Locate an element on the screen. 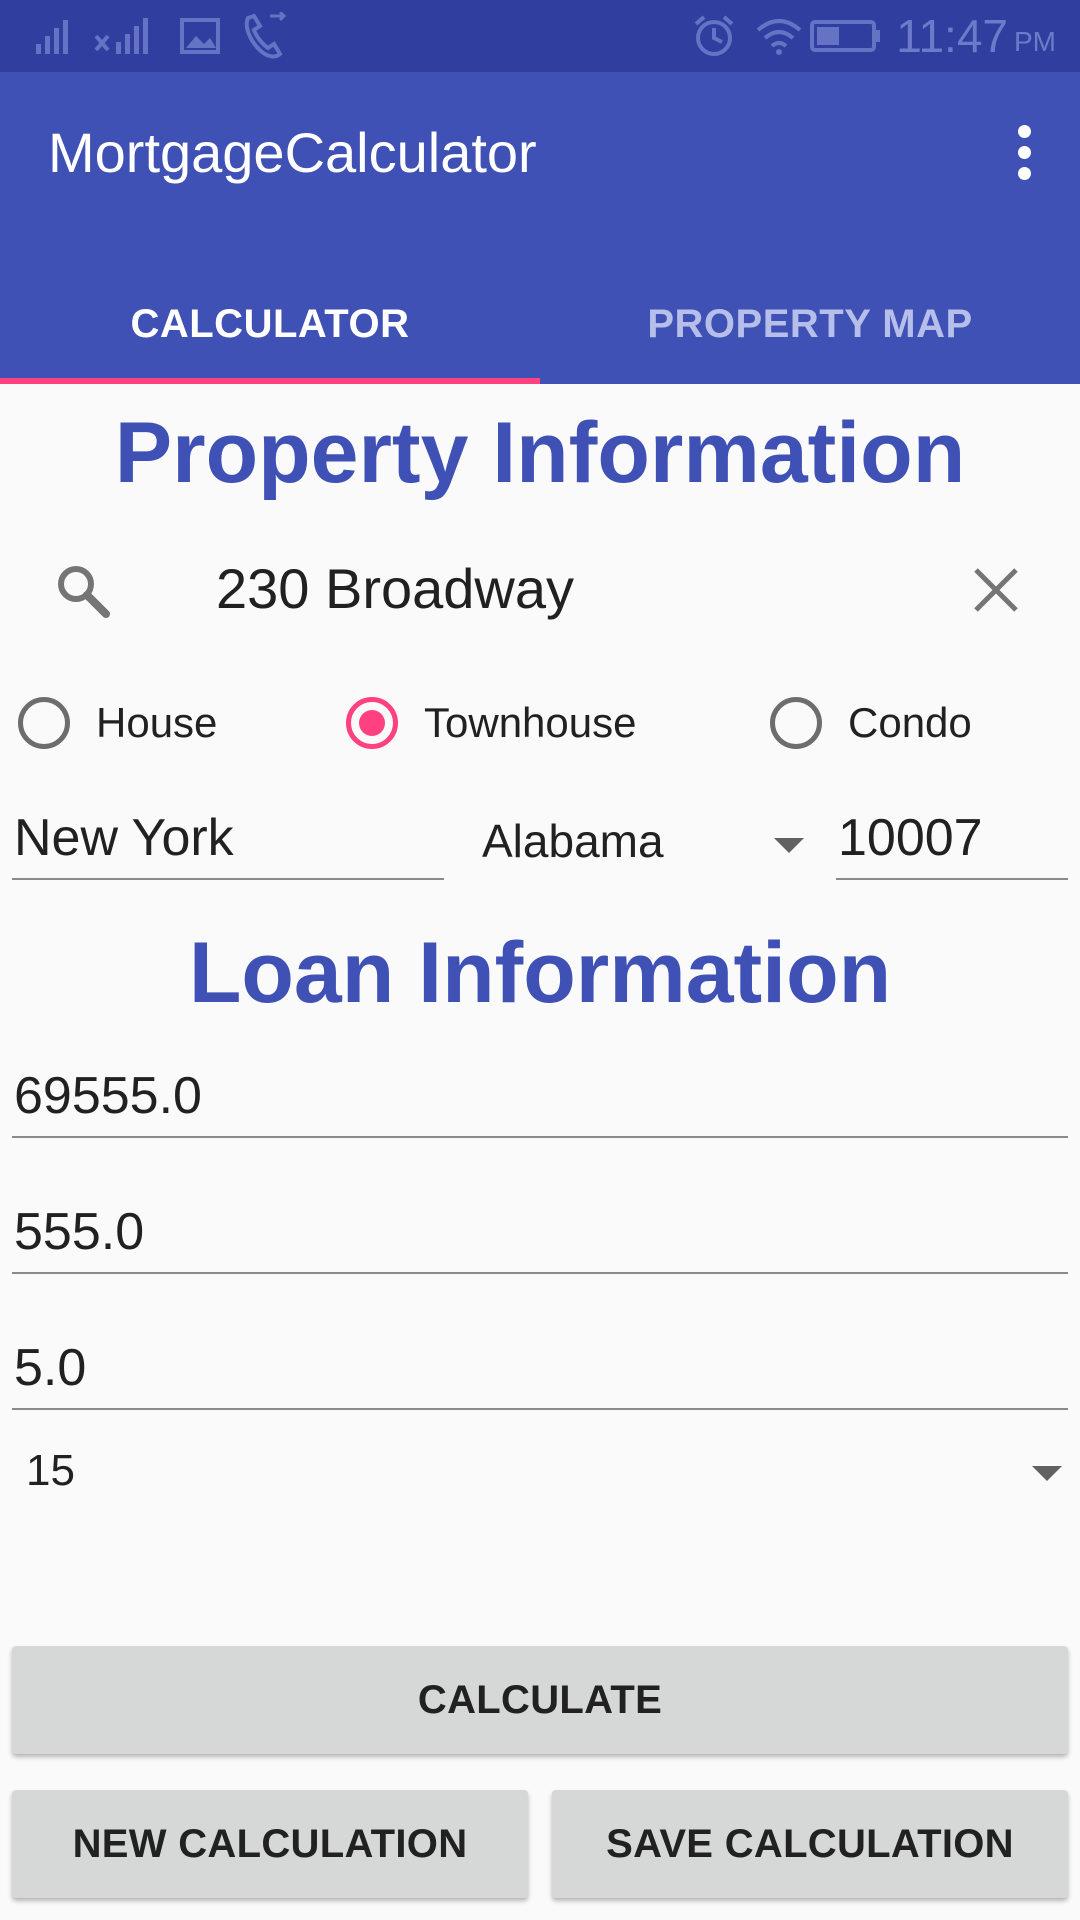  tab-property-map: PROPERTY MAP is located at coordinates (810, 324).